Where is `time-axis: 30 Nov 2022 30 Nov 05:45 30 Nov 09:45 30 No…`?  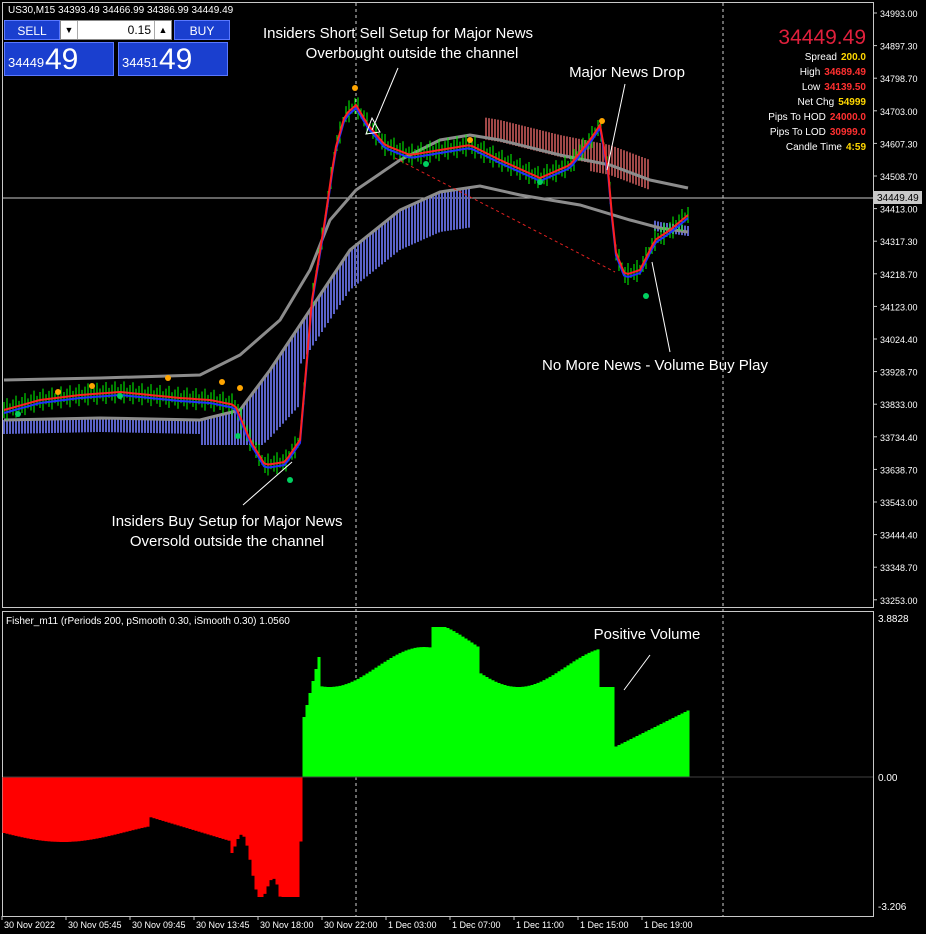 time-axis: 30 Nov 2022 30 Nov 05:45 30 Nov 09:45 30 No… is located at coordinates (347, 923).